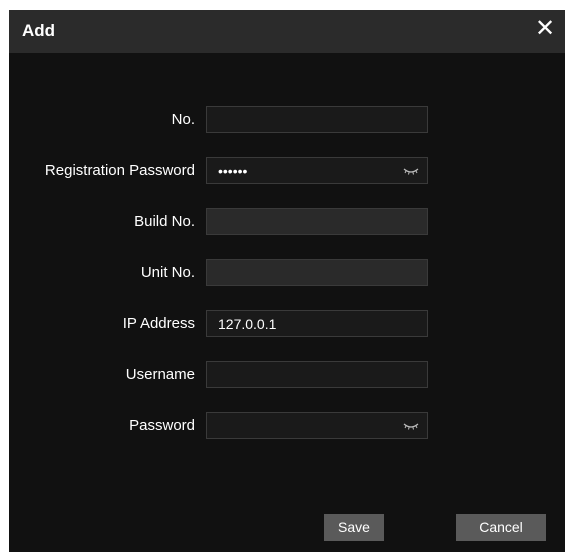 This screenshot has width=572, height=554. I want to click on build-no-input, so click(317, 221).